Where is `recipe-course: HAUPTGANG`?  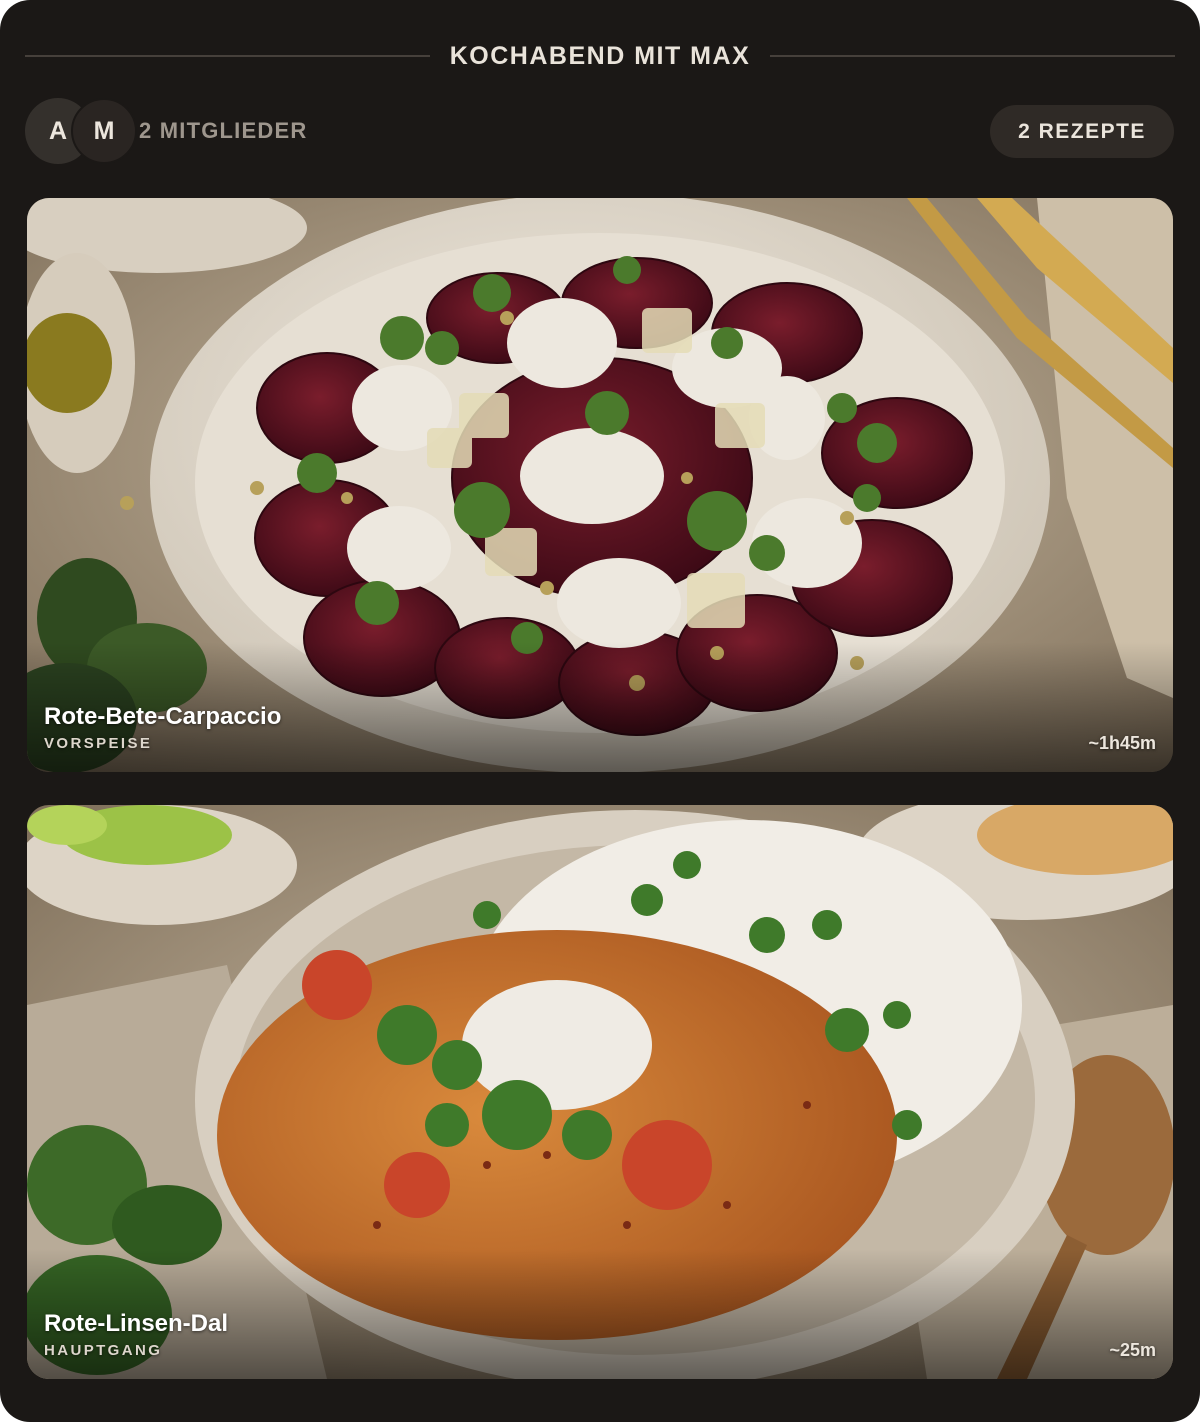
recipe-course: HAUPTGANG is located at coordinates (103, 1350).